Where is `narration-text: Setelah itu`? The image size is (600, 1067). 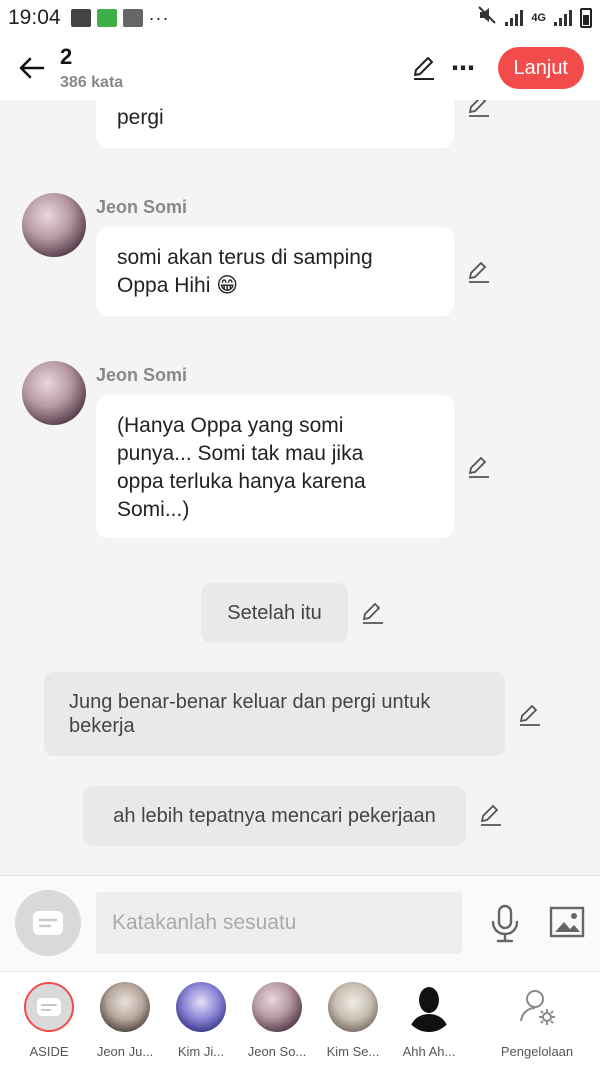
narration-text: Setelah itu is located at coordinates (274, 613).